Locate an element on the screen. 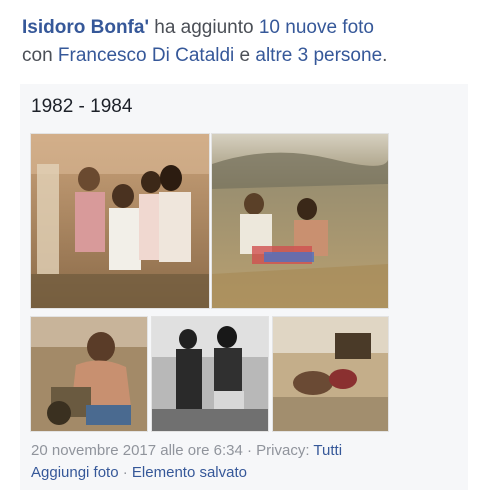 Image resolution: width=491 pixels, height=490 pixels. photo-rest-on-ground-image is located at coordinates (330, 374).